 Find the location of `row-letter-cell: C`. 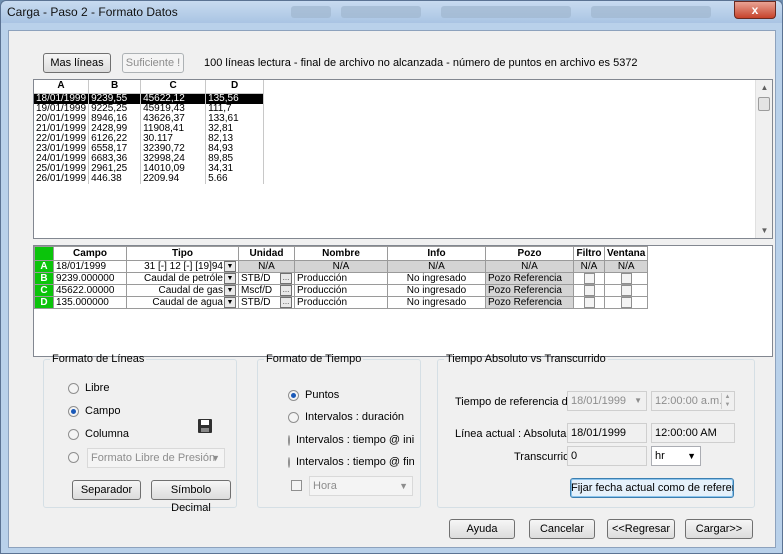

row-letter-cell: C is located at coordinates (44, 291).